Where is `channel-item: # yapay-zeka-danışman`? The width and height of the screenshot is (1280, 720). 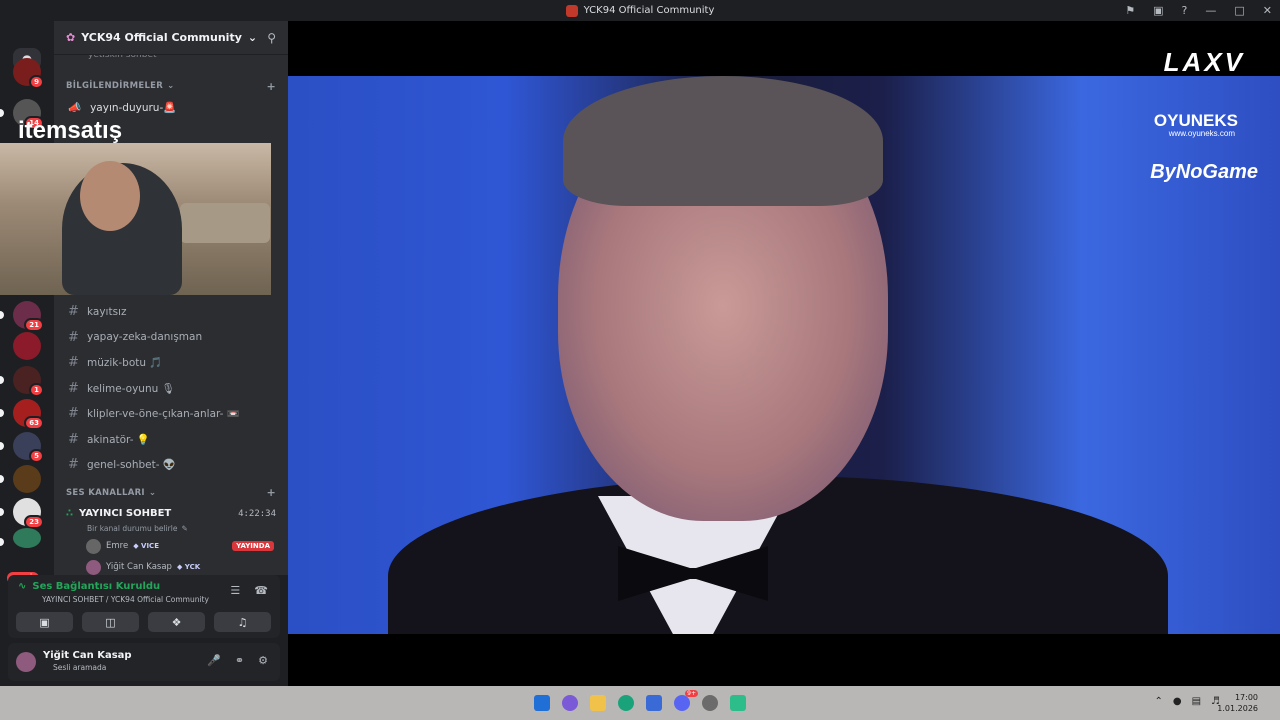 channel-item: # yapay-zeka-danışman is located at coordinates (171, 338).